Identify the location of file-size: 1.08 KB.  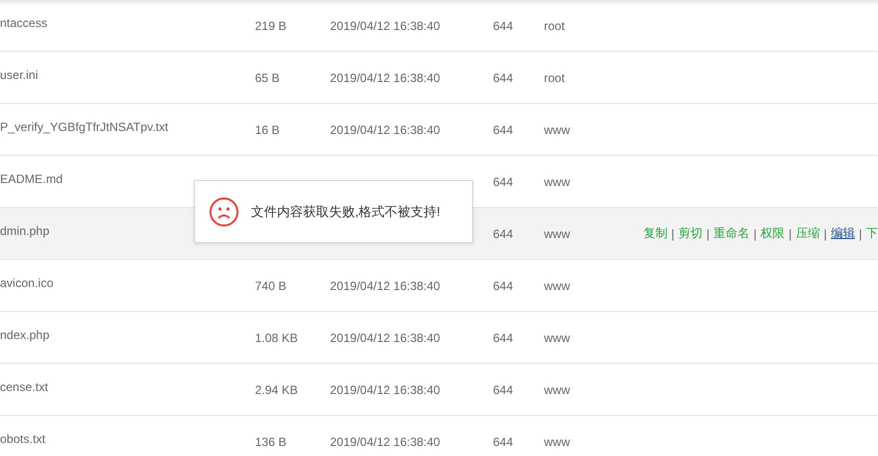
(276, 337).